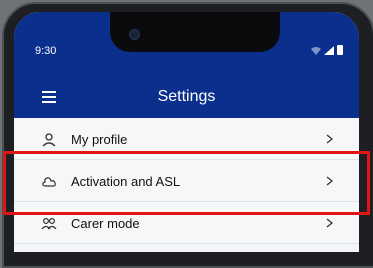 The image size is (373, 268). Describe the element at coordinates (49, 140) in the screenshot. I see `person-icon` at that location.